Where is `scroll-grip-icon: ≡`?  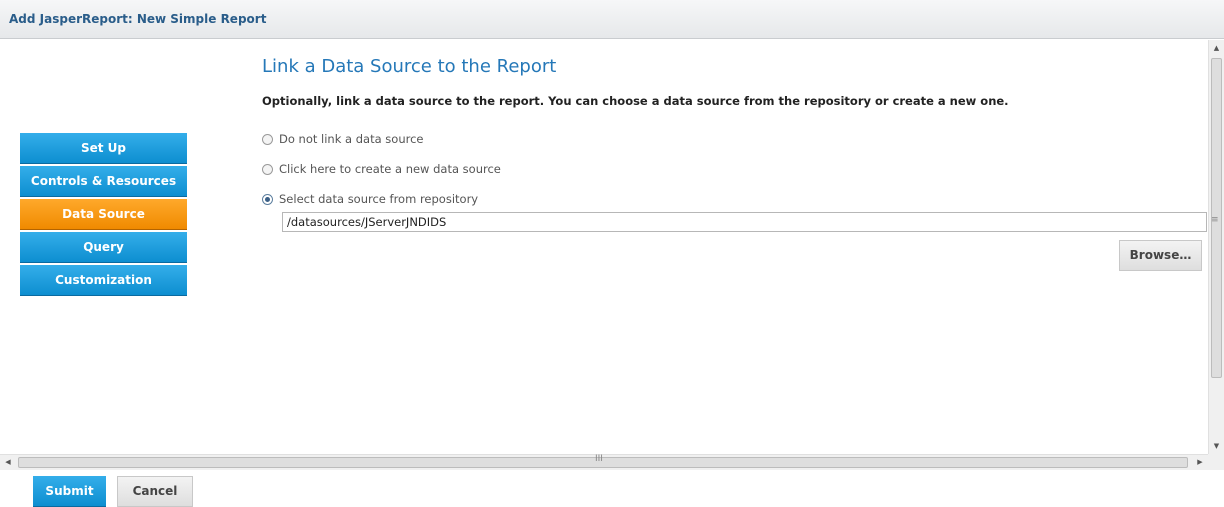
scroll-grip-icon: ≡ is located at coordinates (1215, 220).